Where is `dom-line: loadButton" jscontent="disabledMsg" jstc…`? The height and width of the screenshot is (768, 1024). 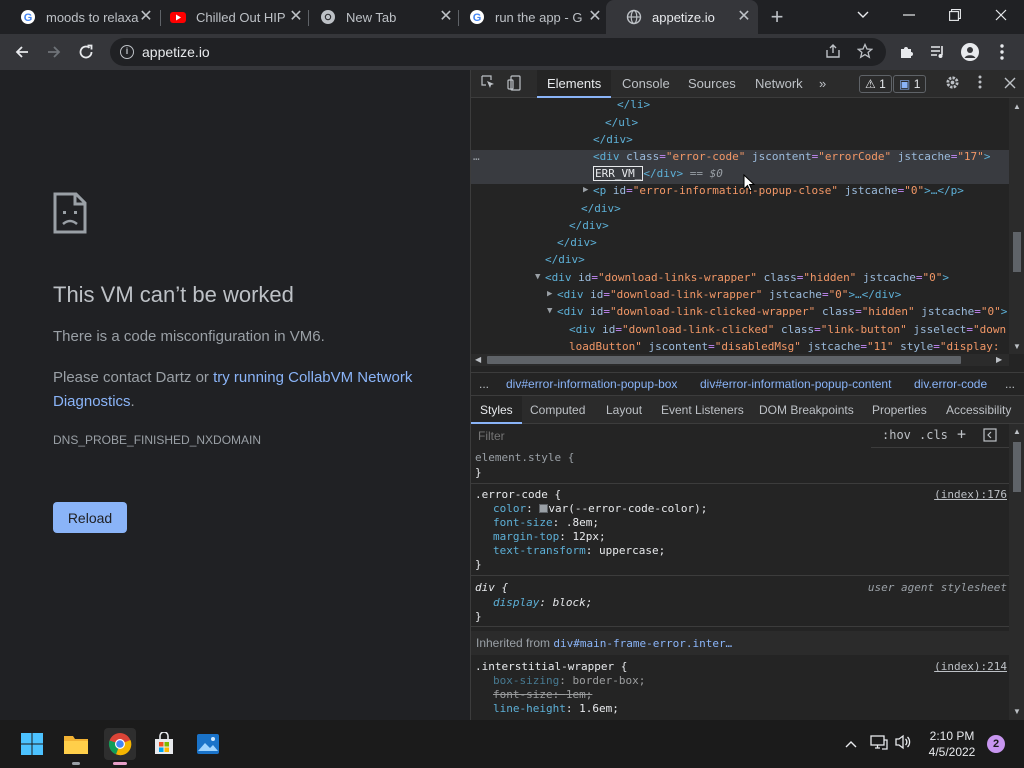
dom-line: loadButton" jscontent="disabledMsg" jstc… is located at coordinates (784, 346).